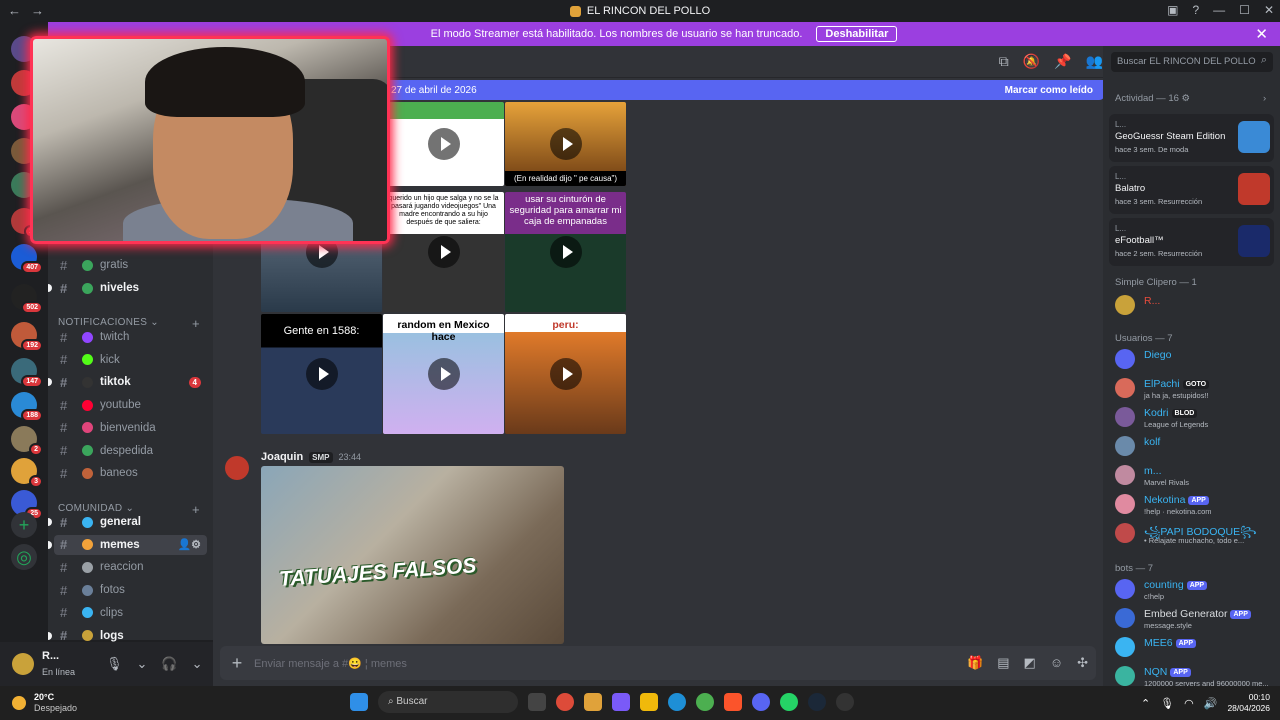  Describe the element at coordinates (1195, 360) in the screenshot. I see `member-item: Diego` at that location.